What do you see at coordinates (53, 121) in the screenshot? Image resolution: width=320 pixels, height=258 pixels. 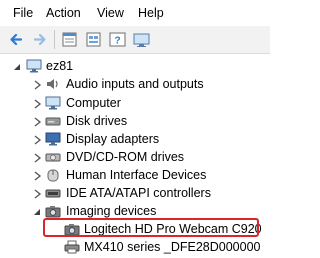 I see `disk-drive-icon` at bounding box center [53, 121].